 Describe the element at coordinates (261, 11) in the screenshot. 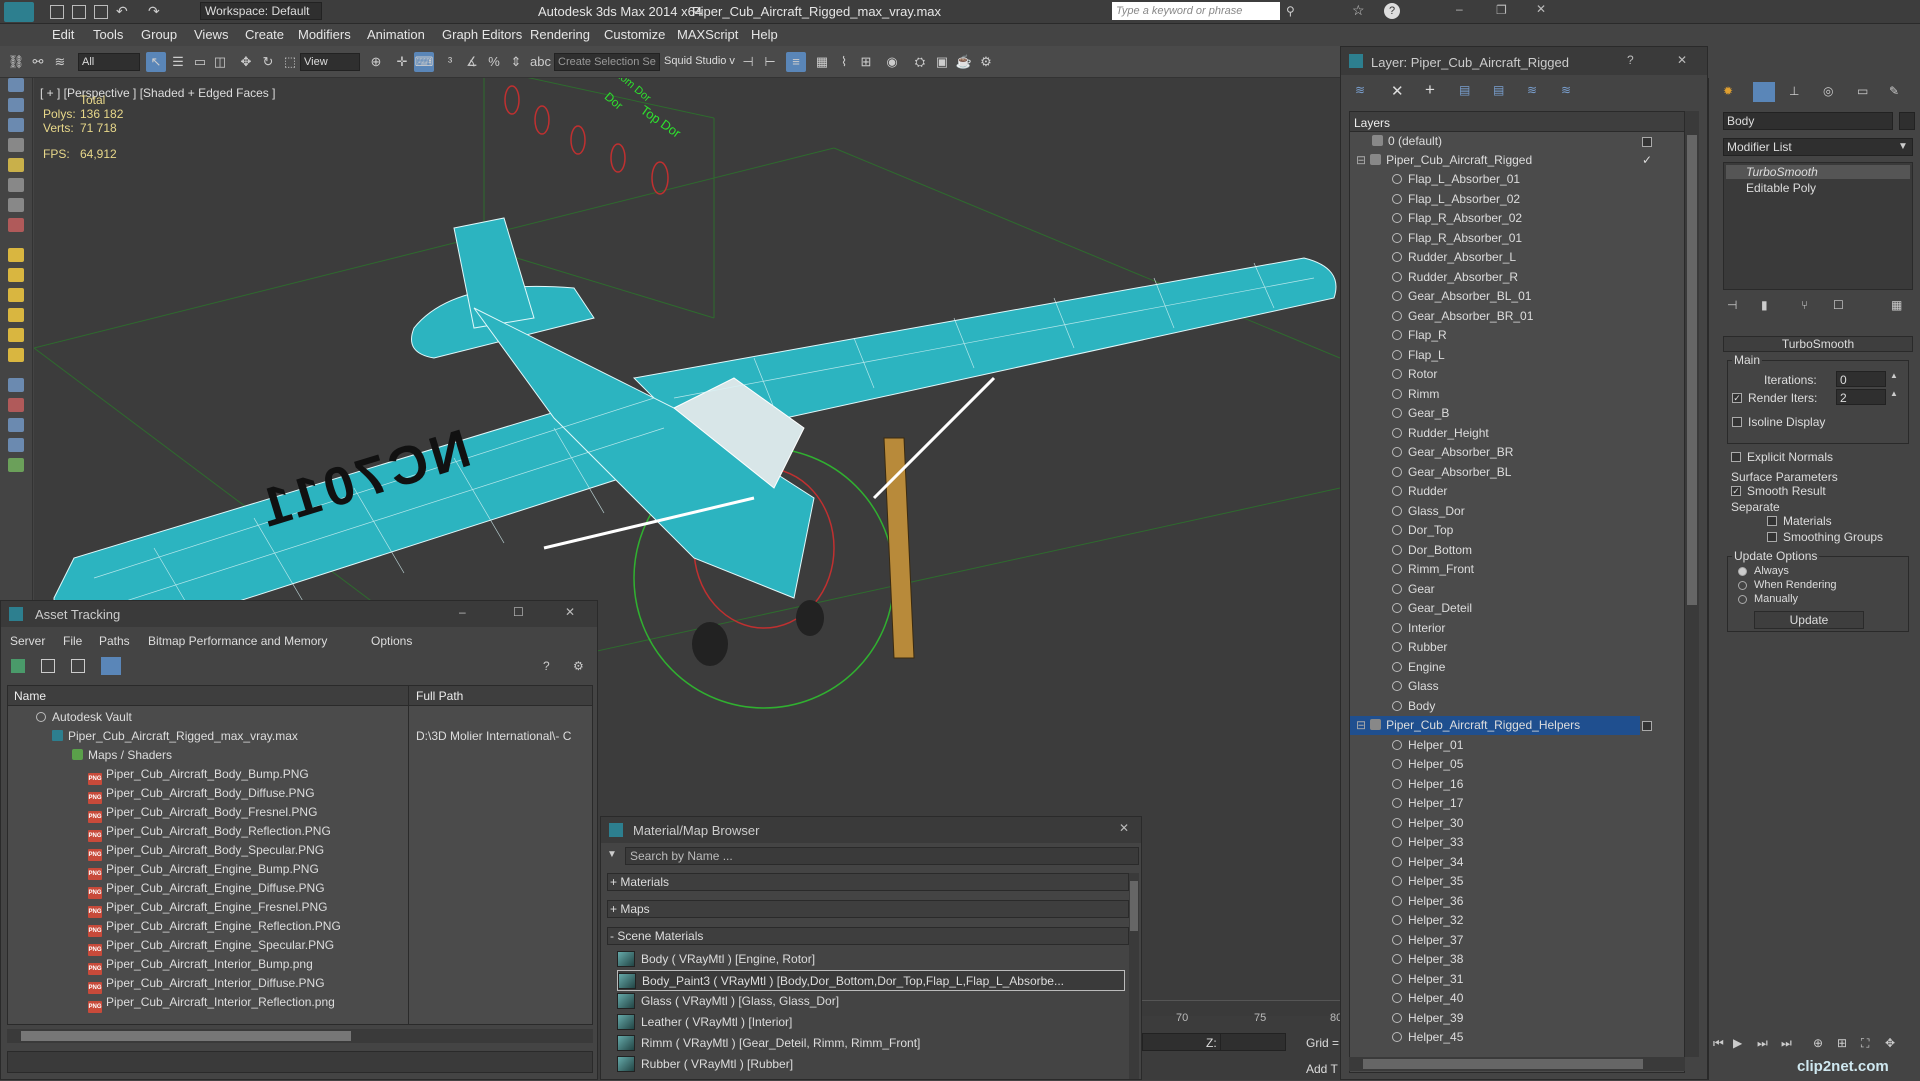

I see `workspace-dropdown: Workspace: Default` at that location.